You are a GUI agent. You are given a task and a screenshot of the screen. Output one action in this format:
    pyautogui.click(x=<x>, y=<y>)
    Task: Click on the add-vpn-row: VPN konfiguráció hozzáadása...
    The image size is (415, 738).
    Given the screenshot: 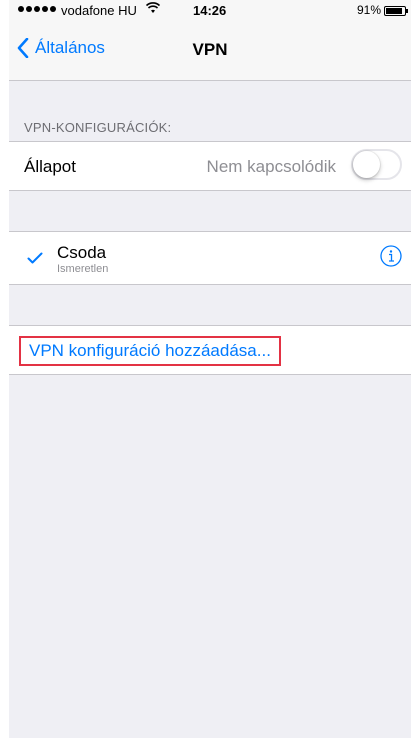 What is the action you would take?
    pyautogui.click(x=210, y=350)
    